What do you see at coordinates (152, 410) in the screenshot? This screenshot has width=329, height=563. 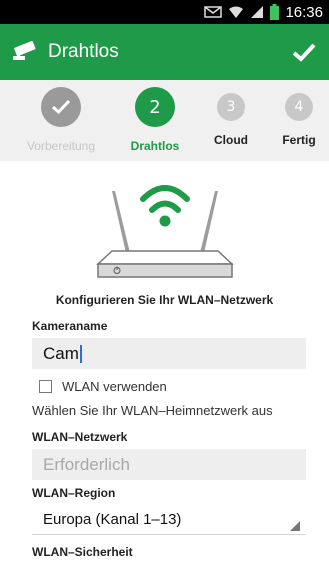 I see `network-hint: Wählen Sie Ihr WLAN–Heimnetzwerk aus` at bounding box center [152, 410].